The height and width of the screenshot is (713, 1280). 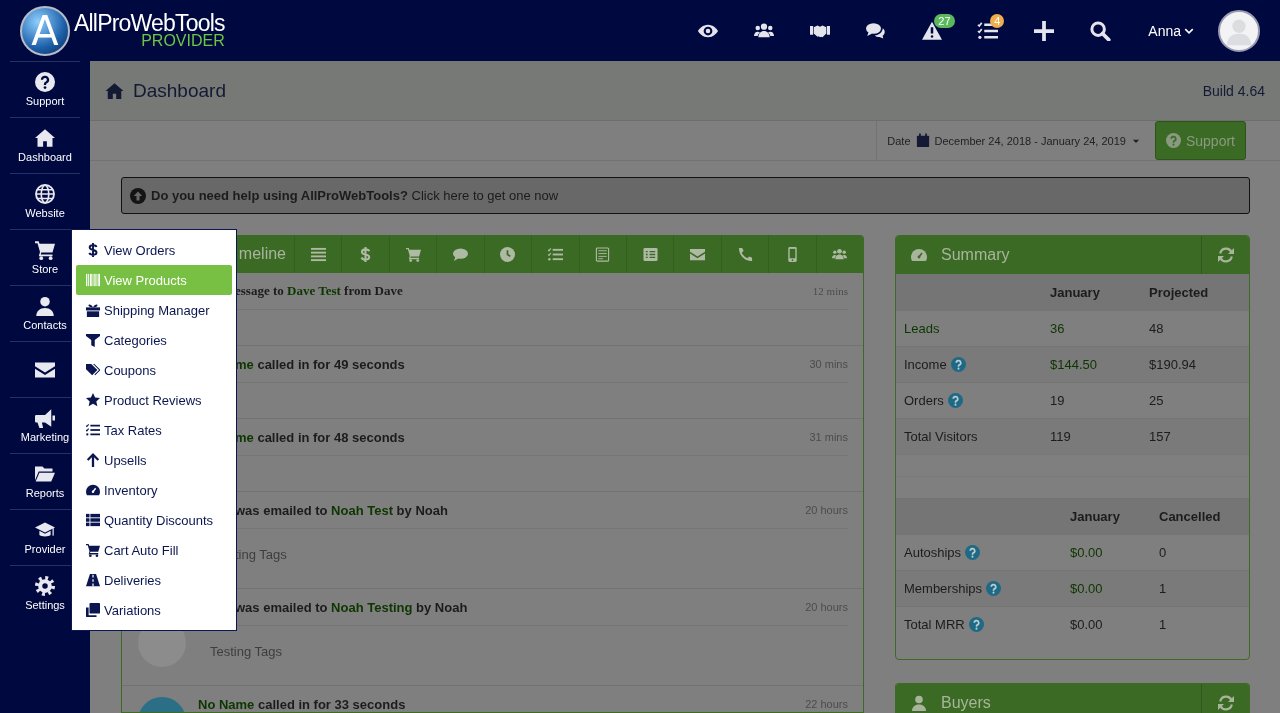 I want to click on sidebar-item: Support, so click(x=45, y=89).